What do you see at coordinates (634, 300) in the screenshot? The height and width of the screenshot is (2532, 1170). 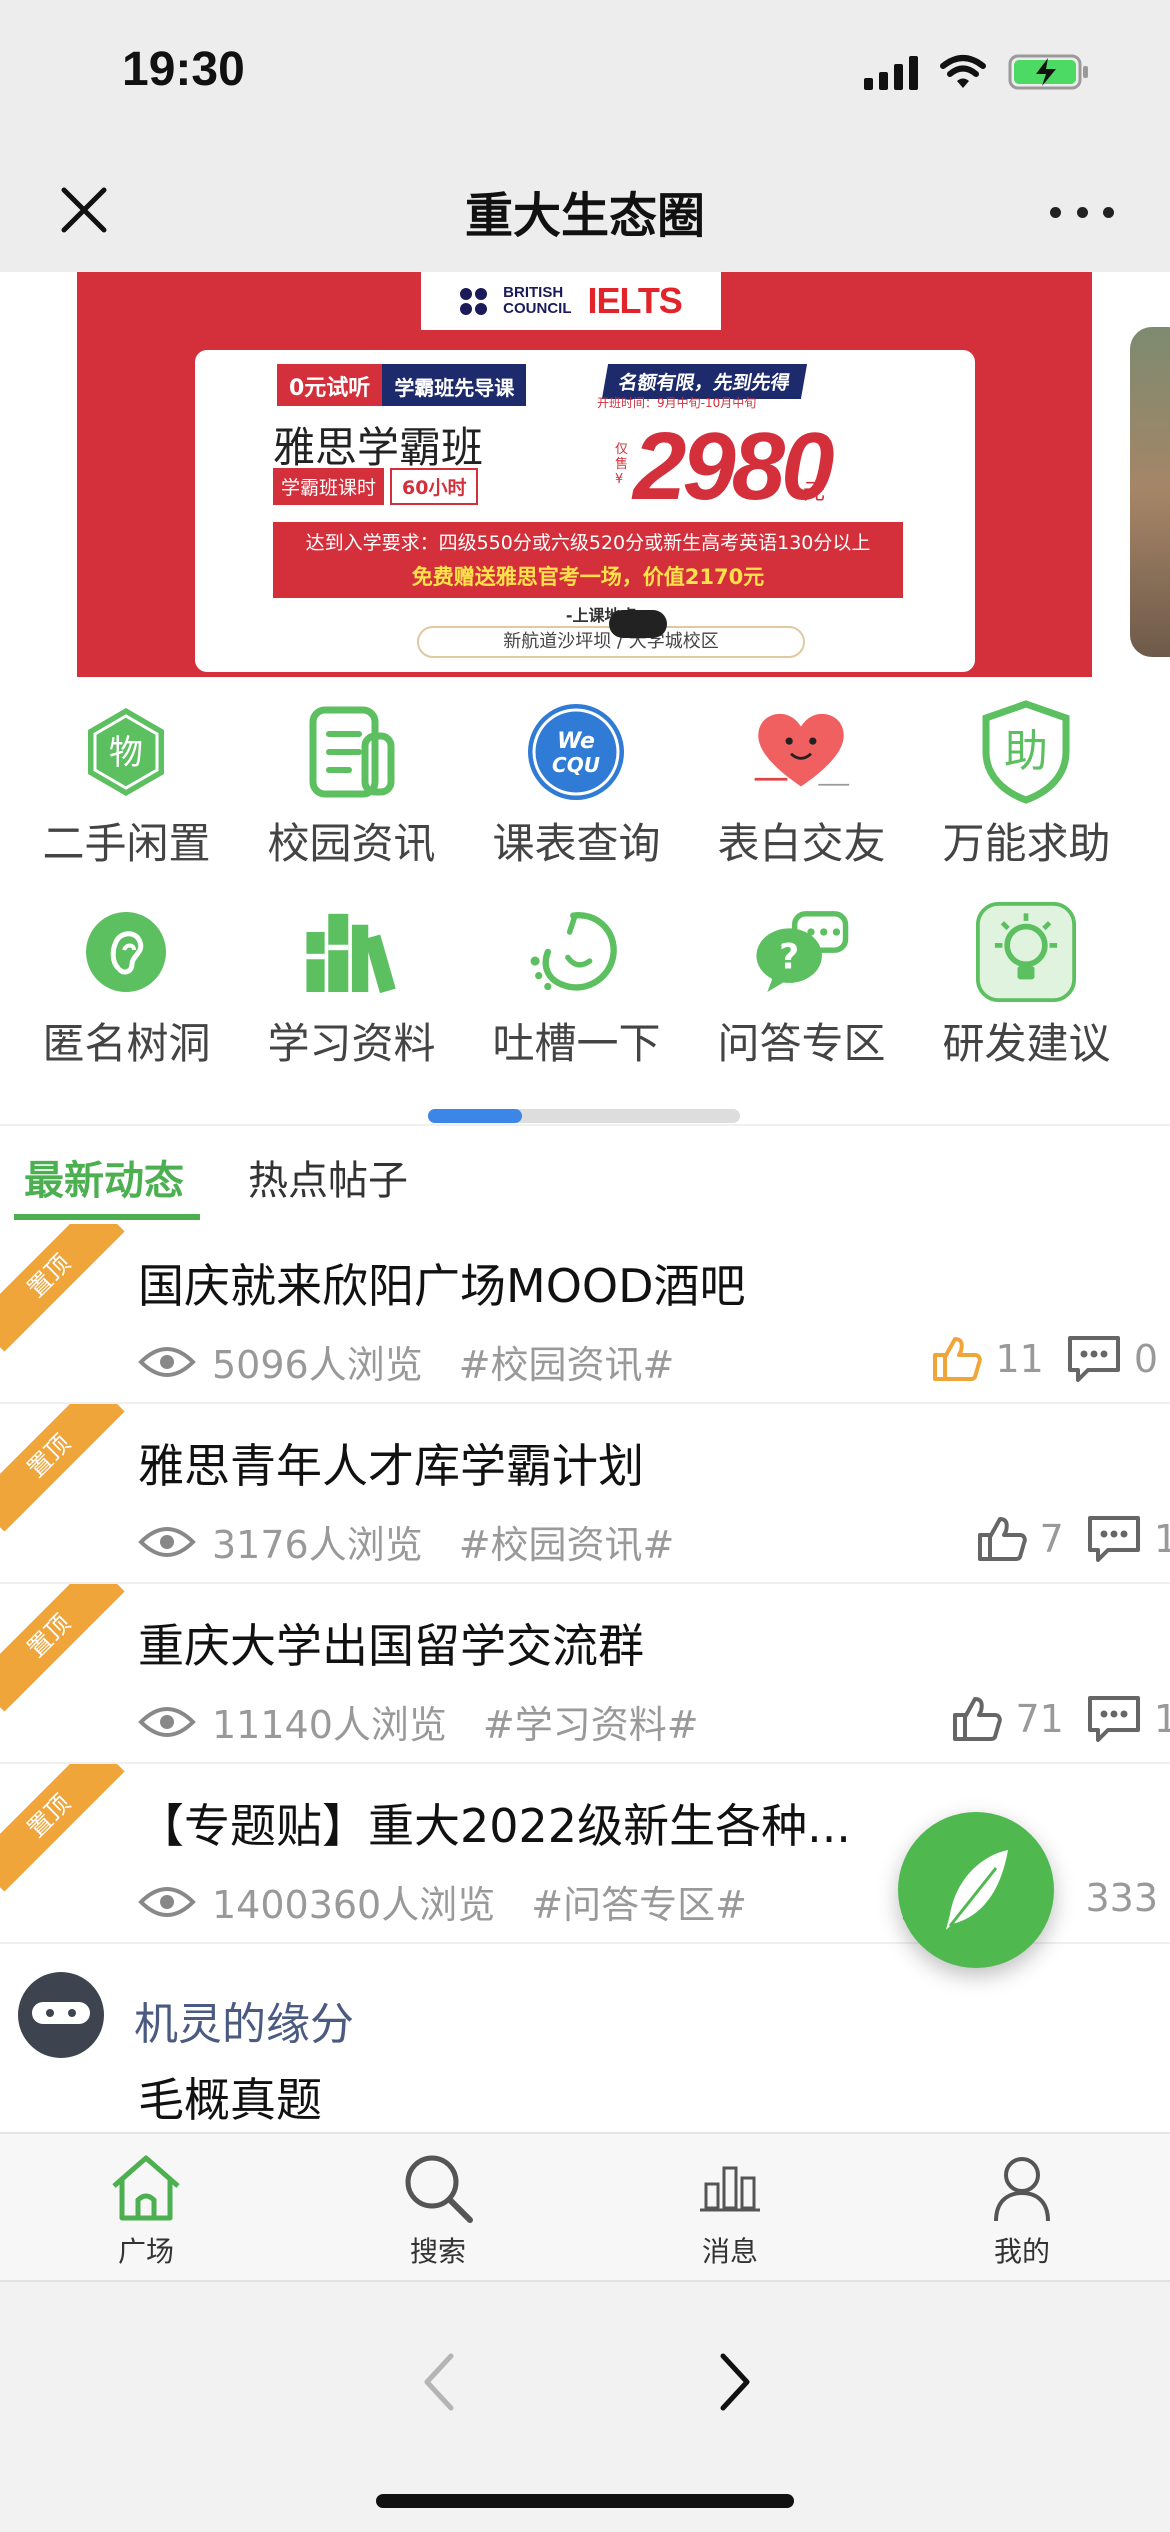 I see `ielts-logo: IELTS` at bounding box center [634, 300].